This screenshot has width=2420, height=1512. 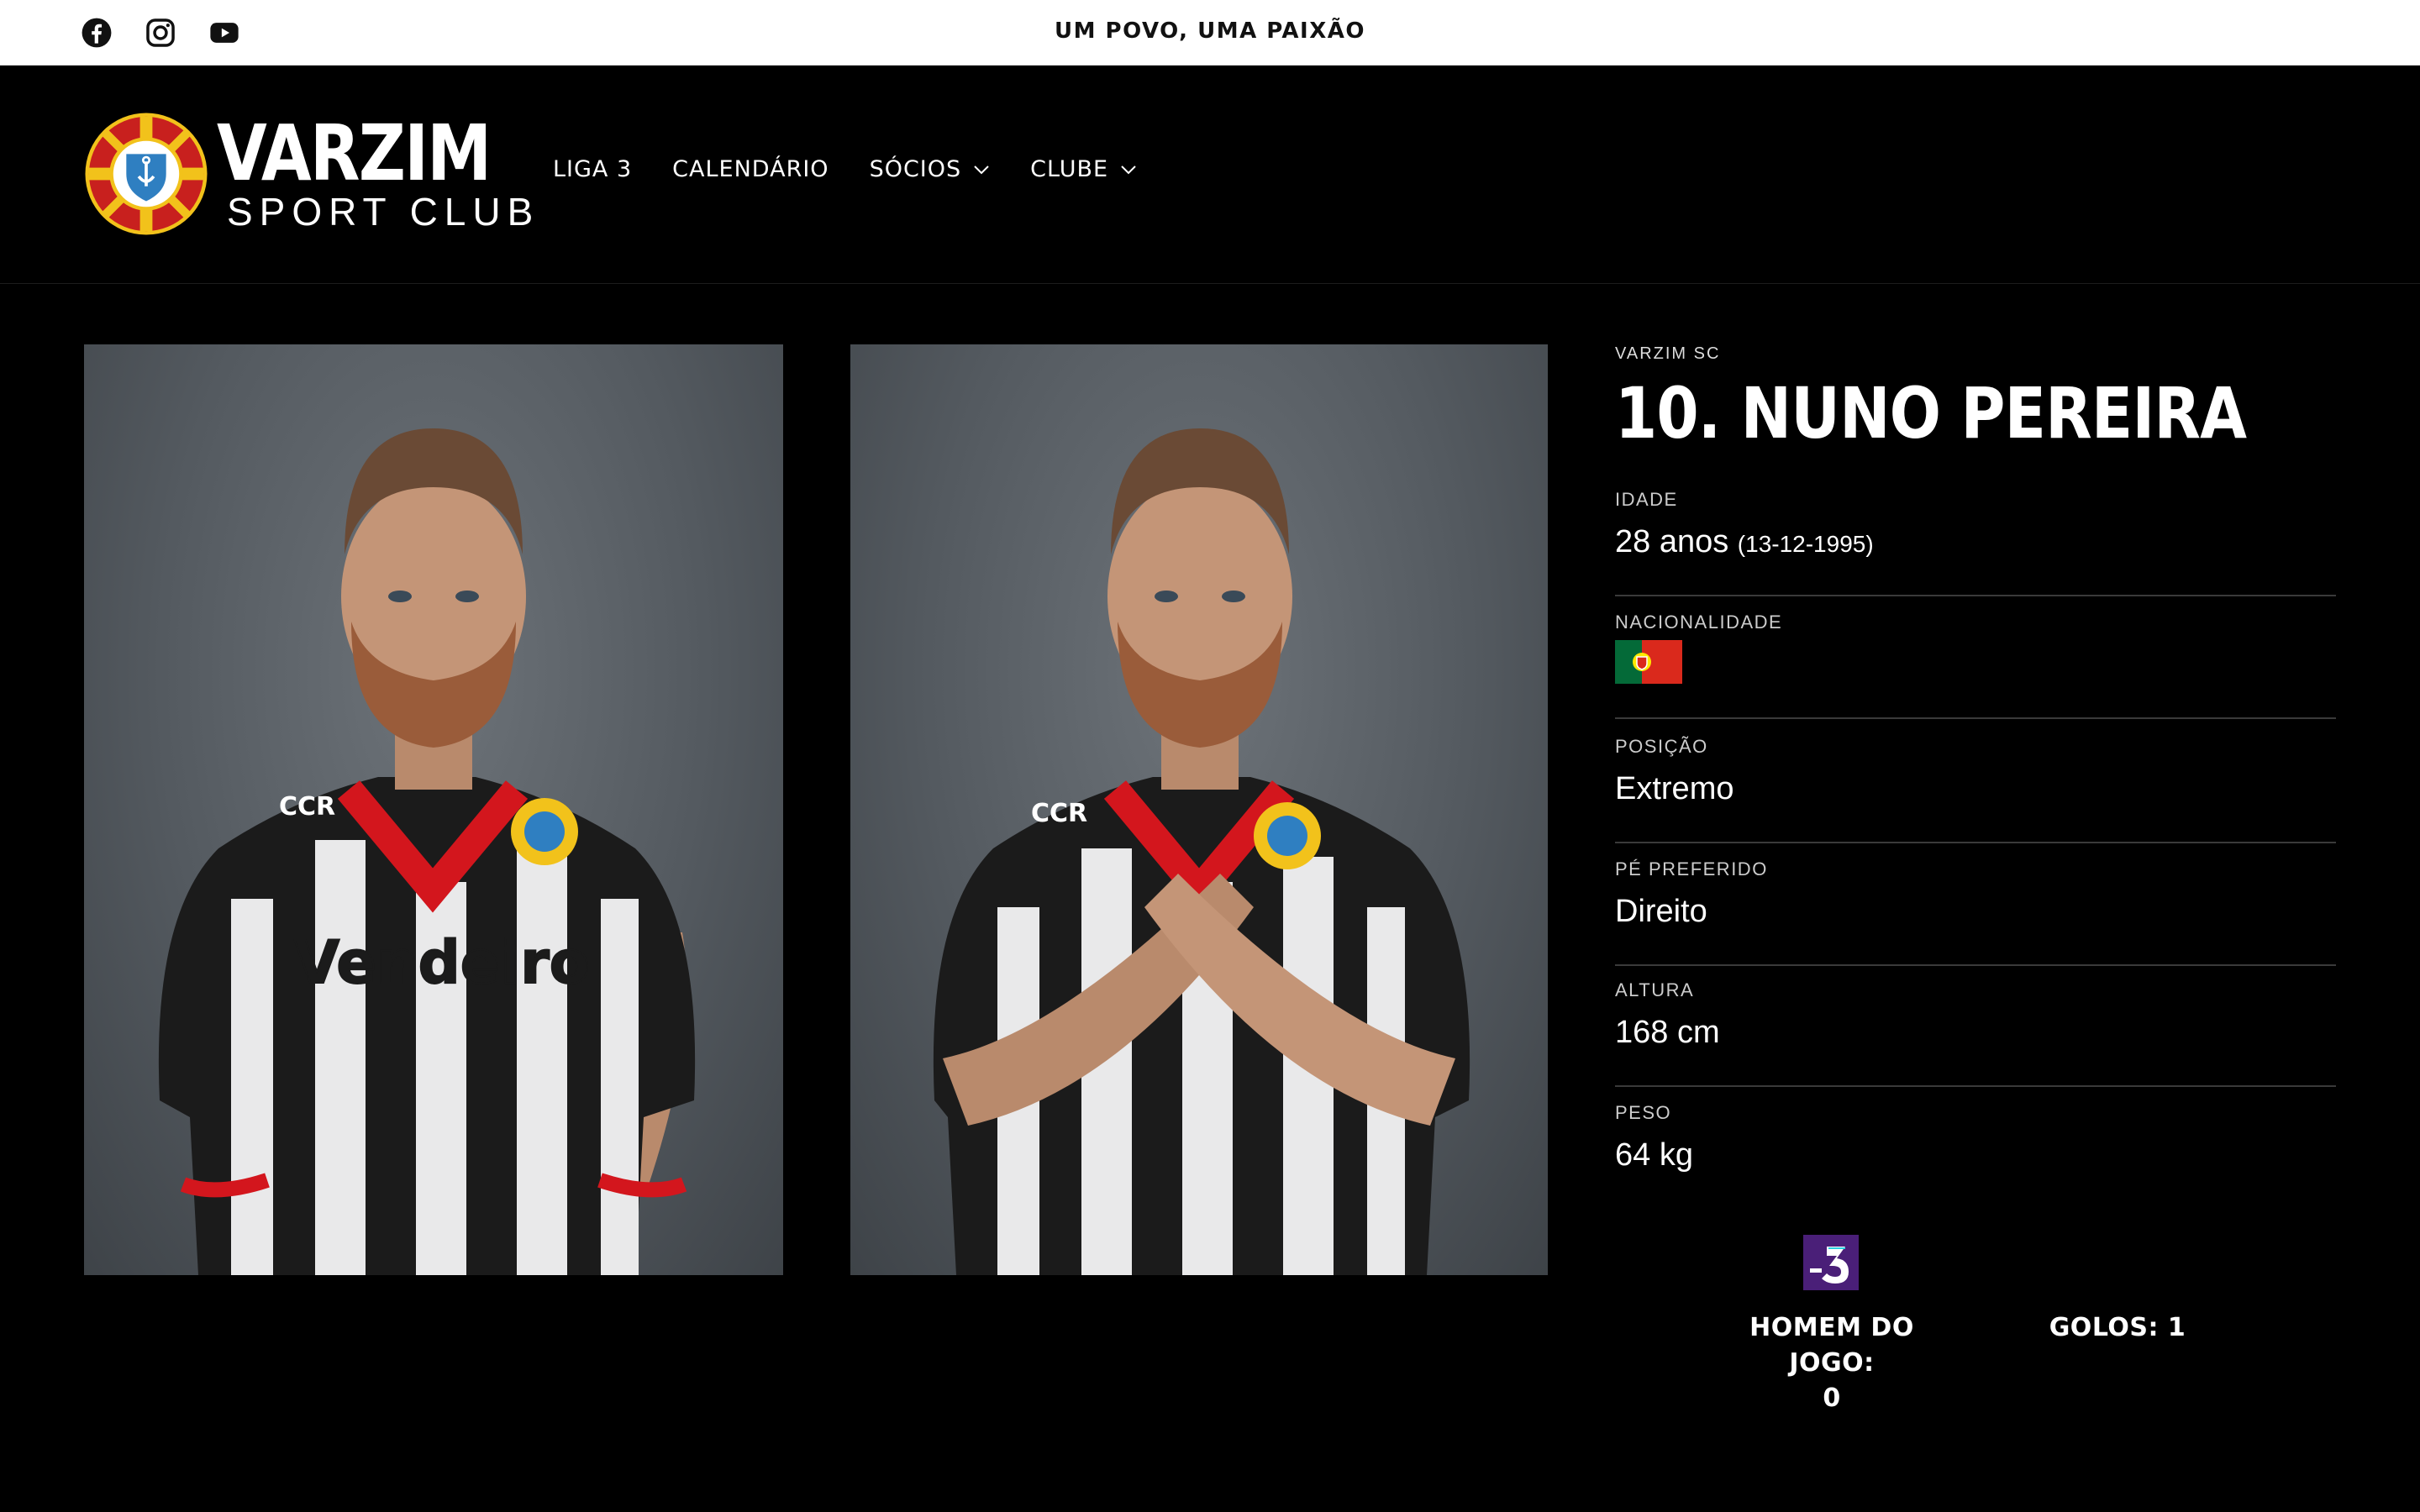 I want to click on nationality-field: NACIONALIDADE, so click(x=1976, y=665).